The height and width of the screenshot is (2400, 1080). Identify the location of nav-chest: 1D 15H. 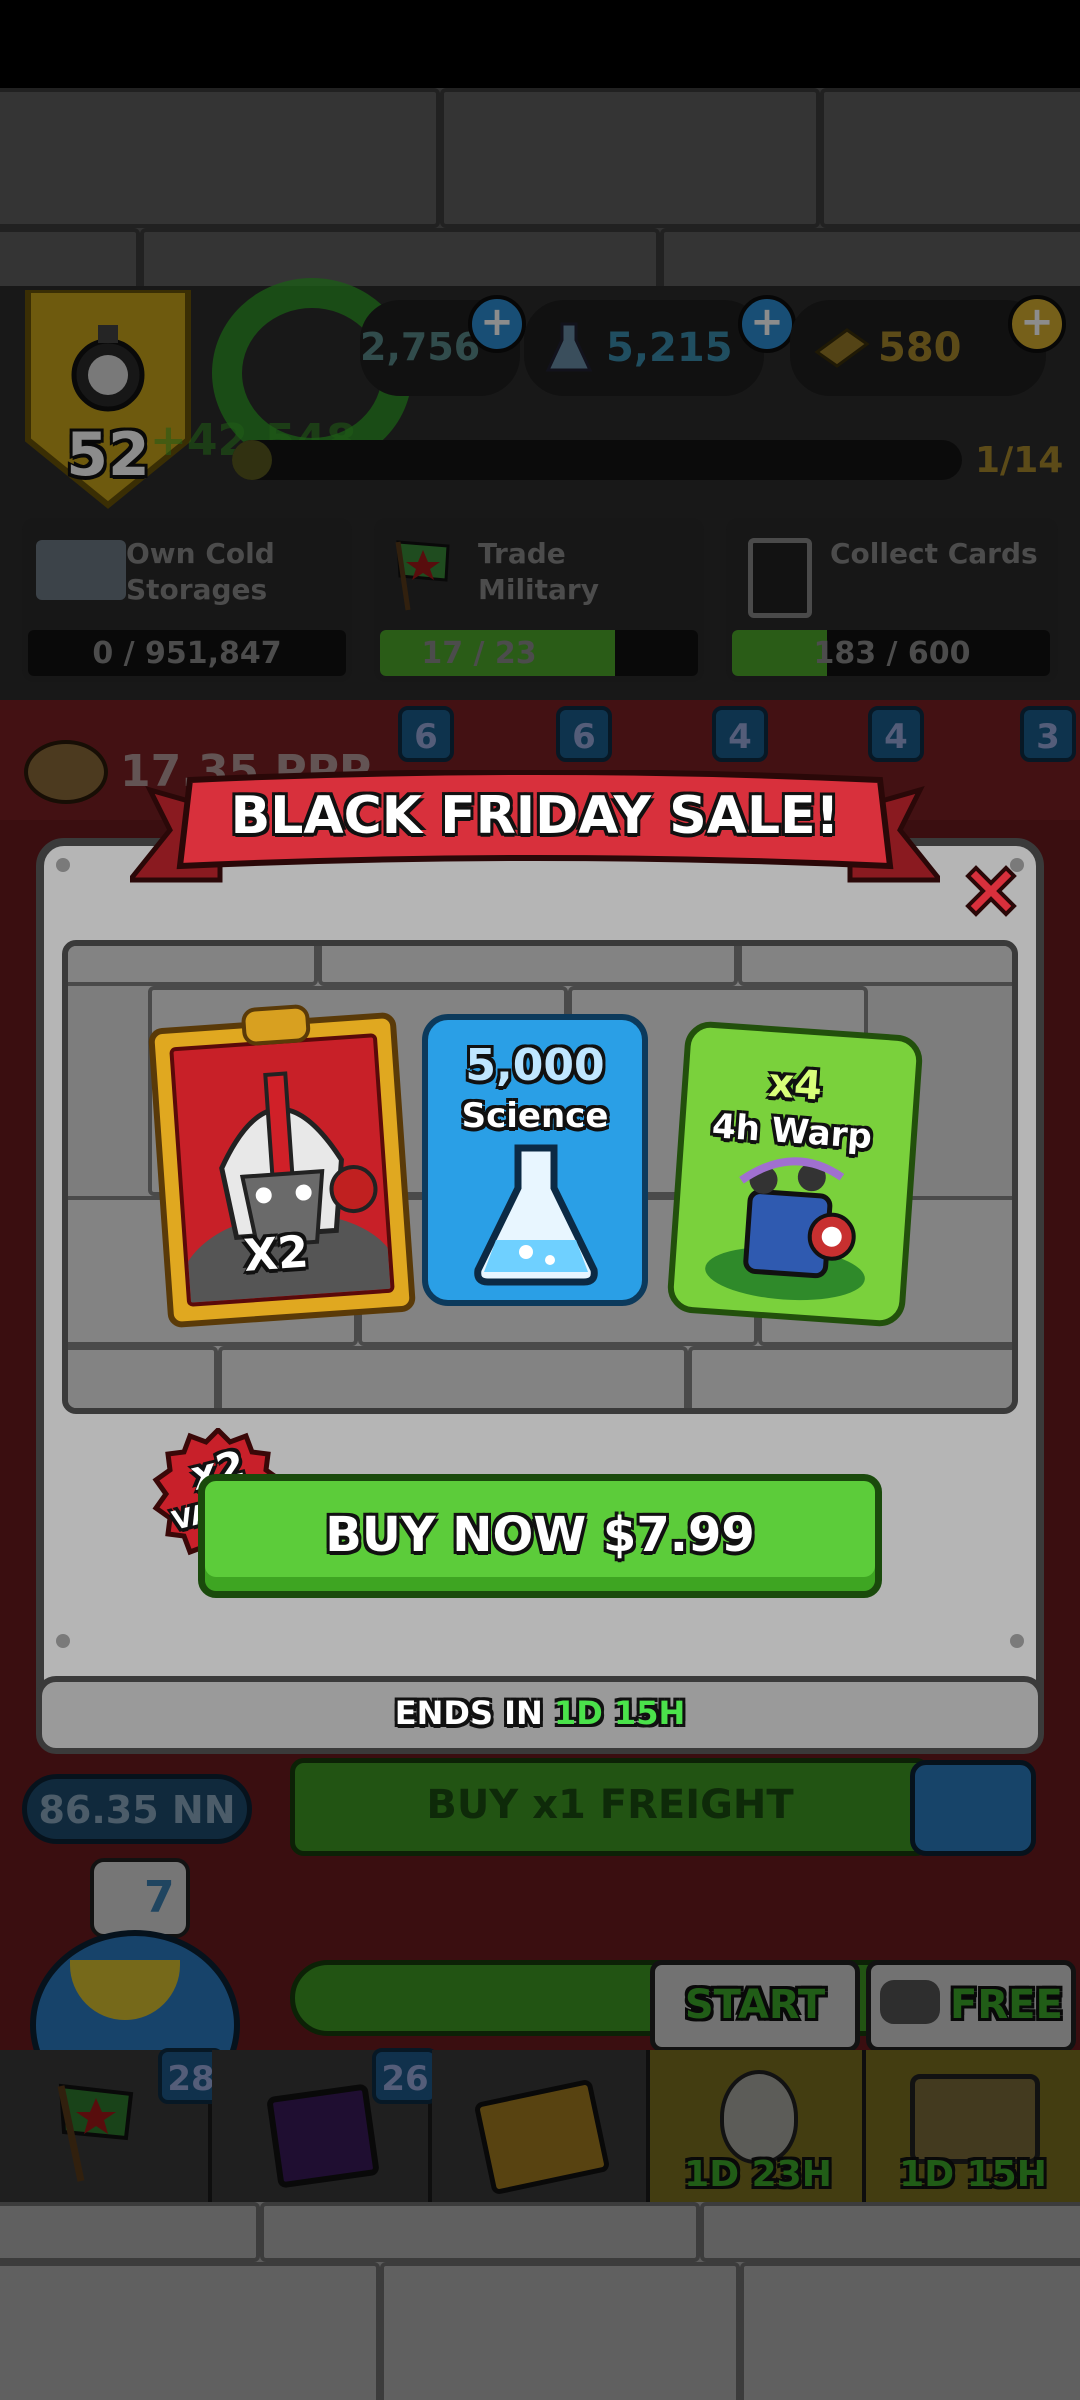
(973, 2126).